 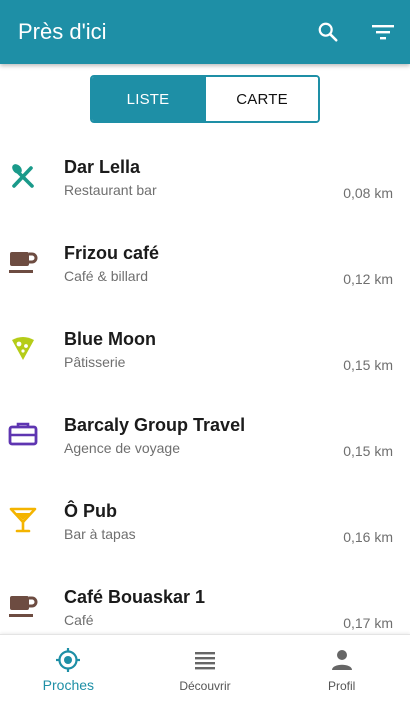 What do you see at coordinates (90, 511) in the screenshot?
I see `place-name: Ô Pub` at bounding box center [90, 511].